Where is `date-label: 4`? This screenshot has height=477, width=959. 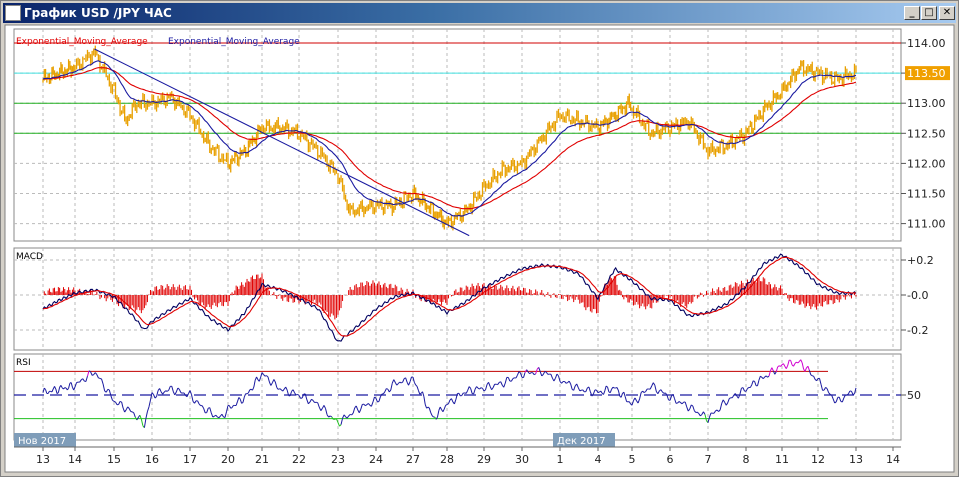
date-label: 4 is located at coordinates (598, 459).